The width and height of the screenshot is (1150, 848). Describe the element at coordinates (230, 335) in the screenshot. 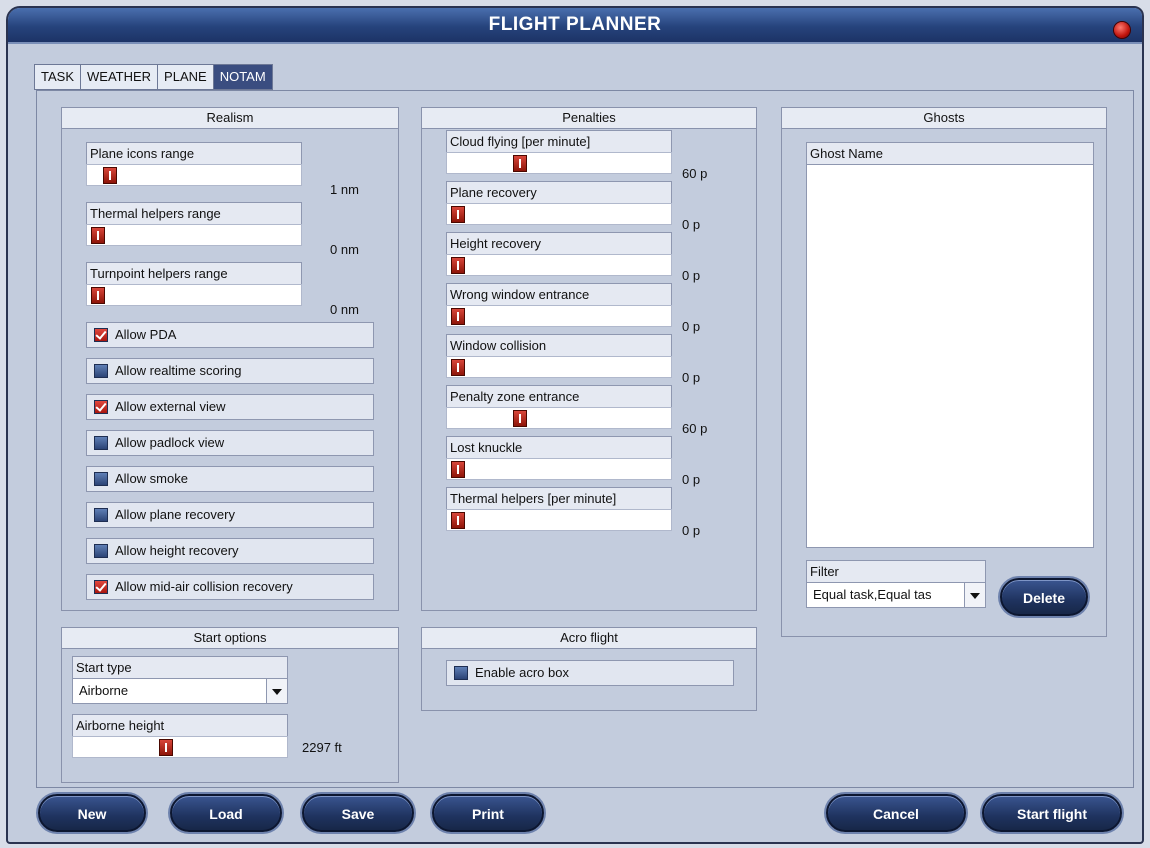

I see `allow-pda-checkbox: Allow PDA` at that location.